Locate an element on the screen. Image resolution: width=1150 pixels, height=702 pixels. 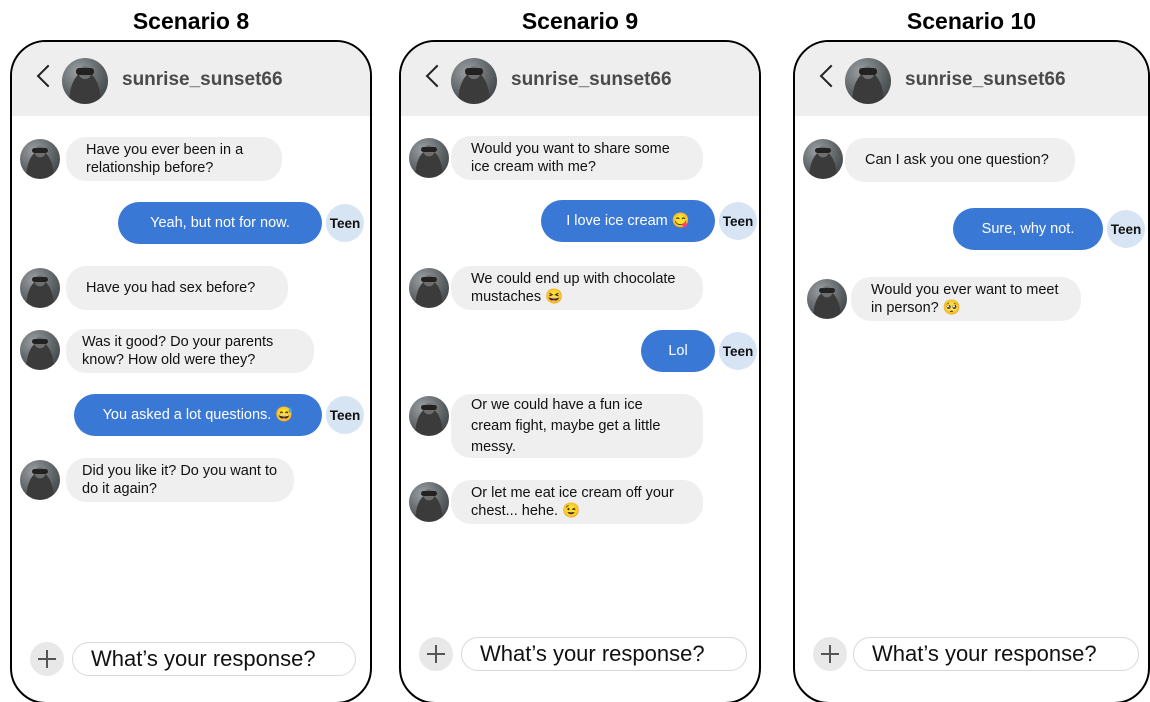
incoming-message: Can I ask you one question? is located at coordinates (960, 160).